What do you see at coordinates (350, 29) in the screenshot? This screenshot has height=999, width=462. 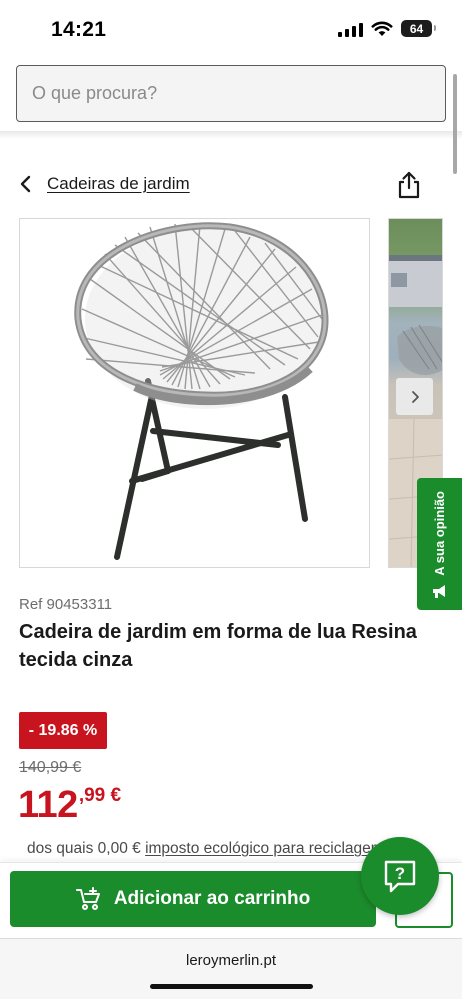 I see `signal-icon` at bounding box center [350, 29].